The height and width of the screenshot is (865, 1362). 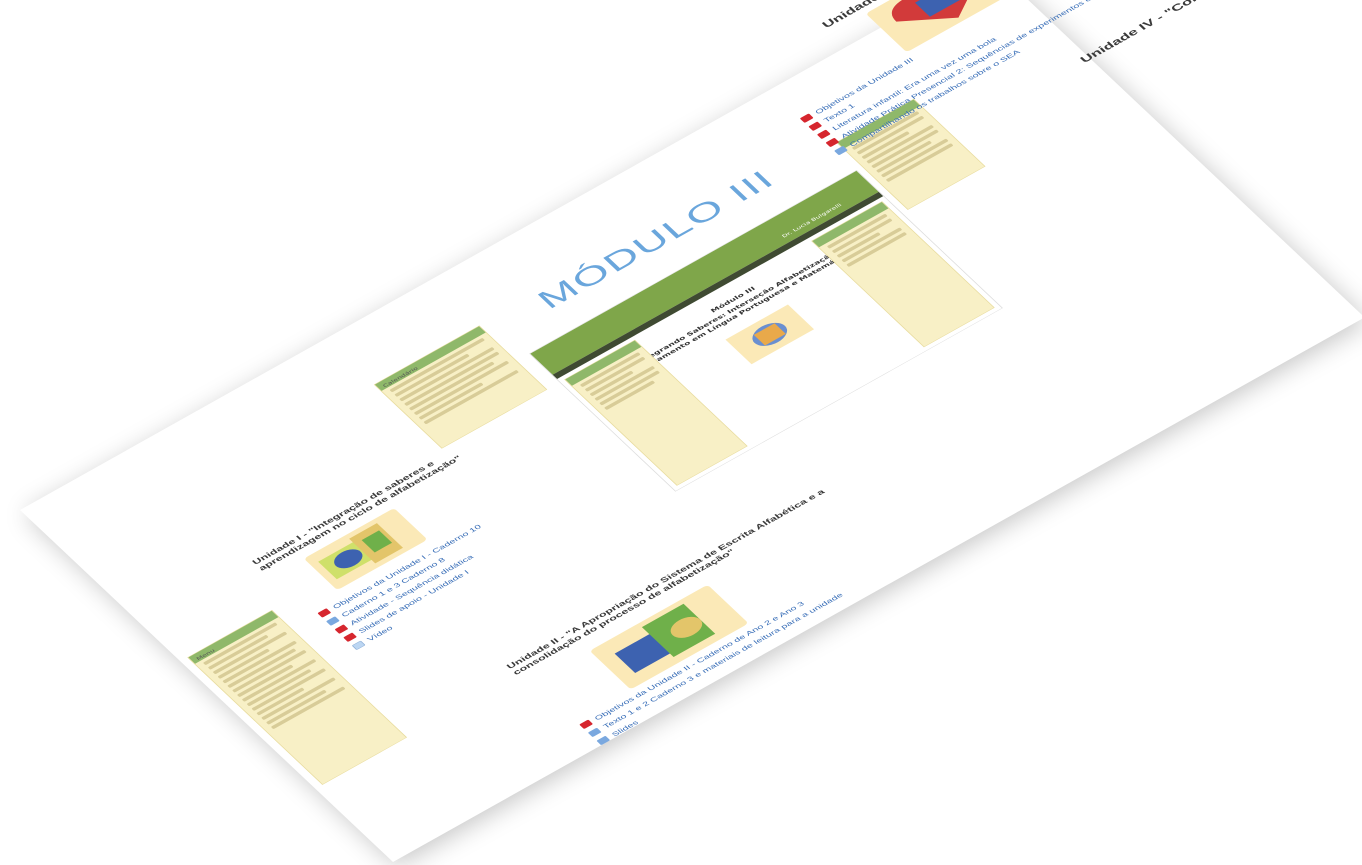 I want to click on unit1-item: Vídeo, so click(x=434, y=603).